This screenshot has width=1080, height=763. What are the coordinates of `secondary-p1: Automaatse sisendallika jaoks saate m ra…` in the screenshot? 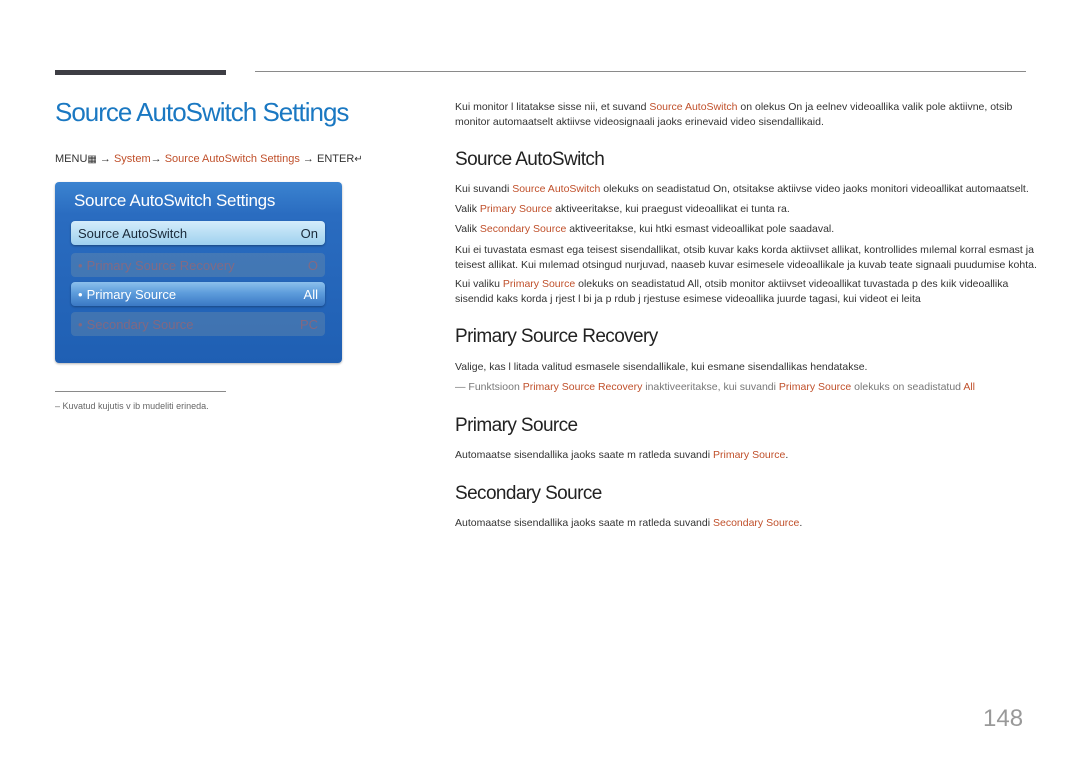 It's located at (628, 523).